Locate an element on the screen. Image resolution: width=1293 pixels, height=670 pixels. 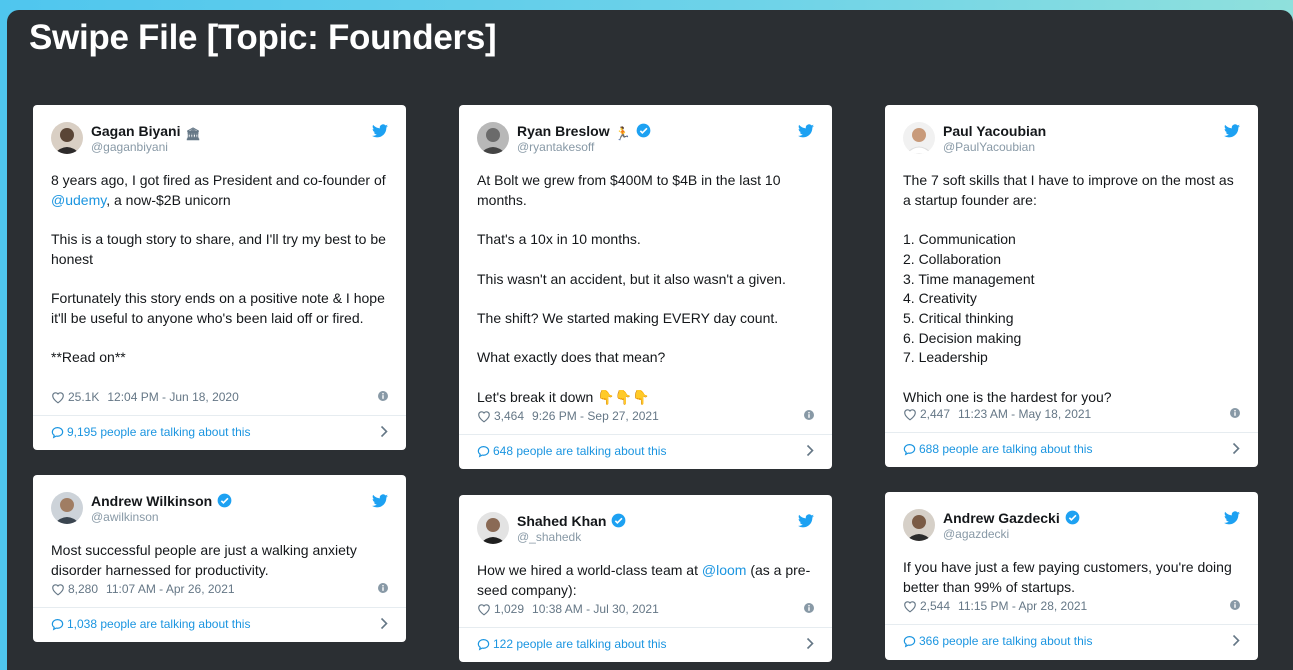
talking-about-link: 1,038 people are talking about this is located at coordinates (219, 626).